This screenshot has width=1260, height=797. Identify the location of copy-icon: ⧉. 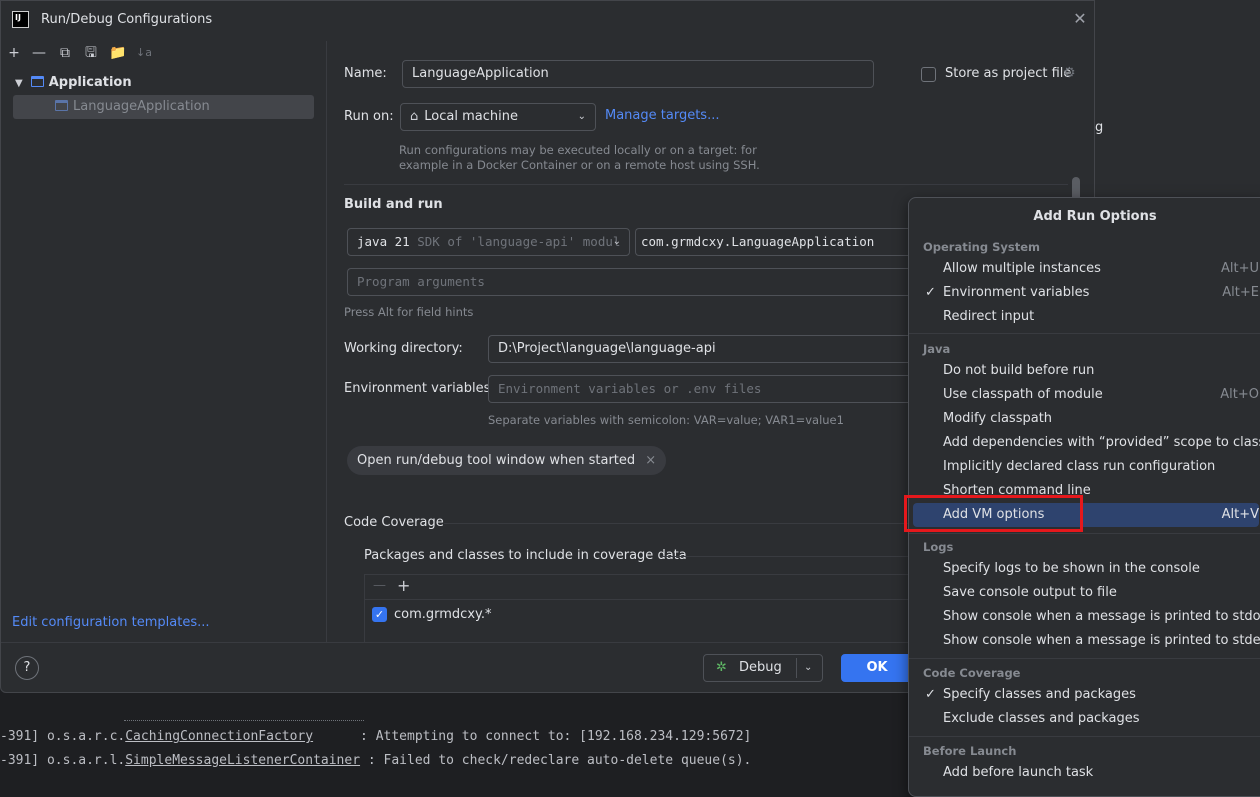
(65, 53).